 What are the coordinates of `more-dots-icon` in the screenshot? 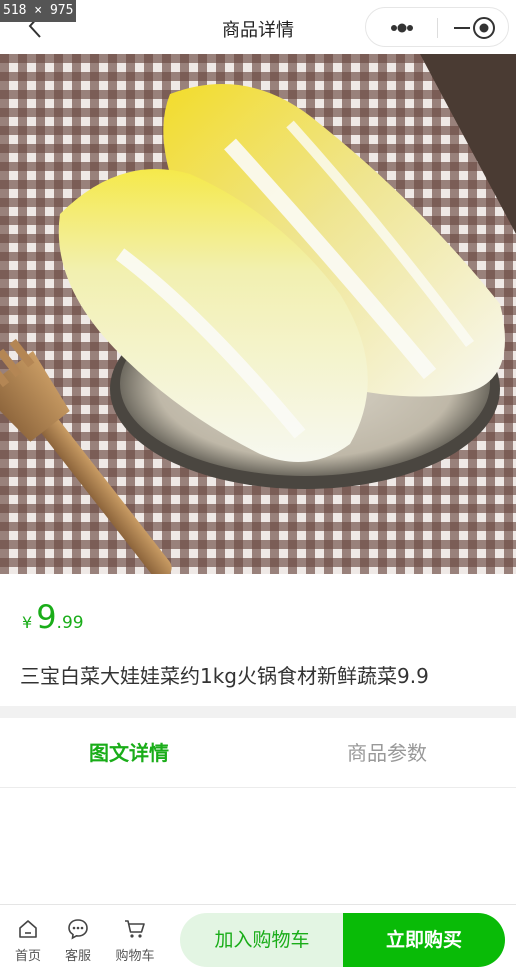 It's located at (402, 28).